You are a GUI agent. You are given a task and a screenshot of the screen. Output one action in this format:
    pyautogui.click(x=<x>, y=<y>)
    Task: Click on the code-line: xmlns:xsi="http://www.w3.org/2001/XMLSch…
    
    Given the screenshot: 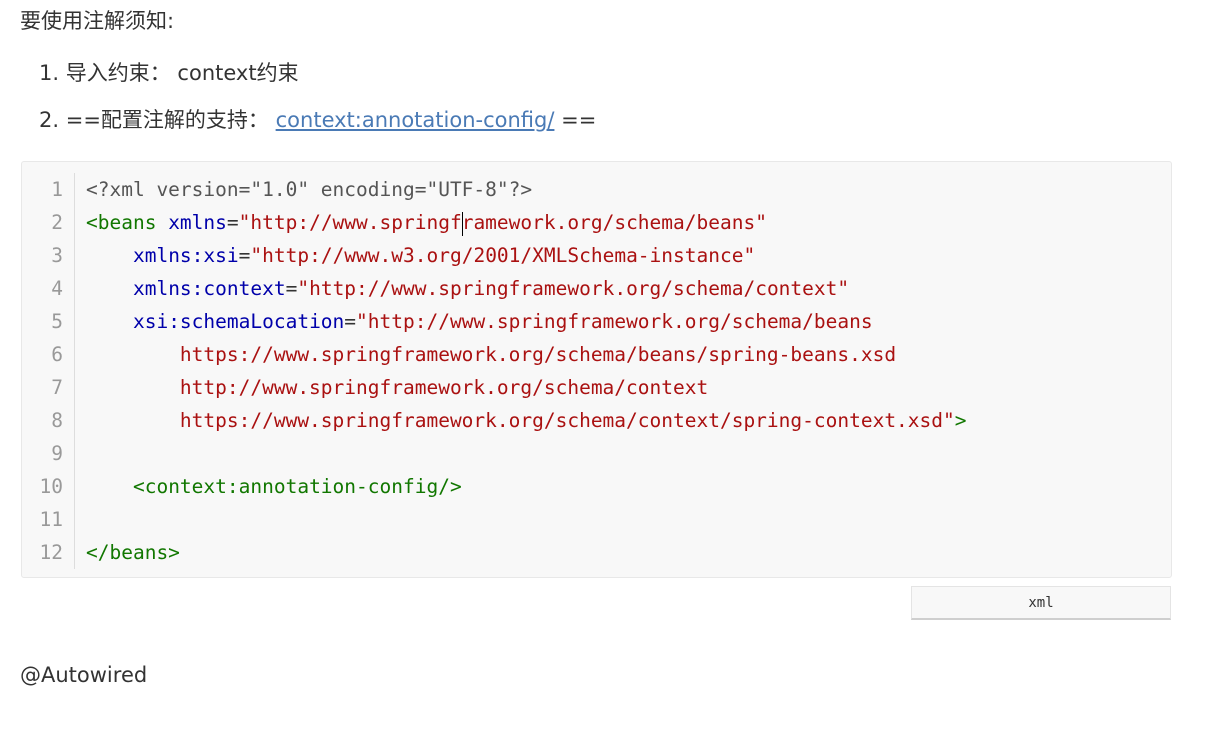 What is the action you would take?
    pyautogui.click(x=623, y=255)
    